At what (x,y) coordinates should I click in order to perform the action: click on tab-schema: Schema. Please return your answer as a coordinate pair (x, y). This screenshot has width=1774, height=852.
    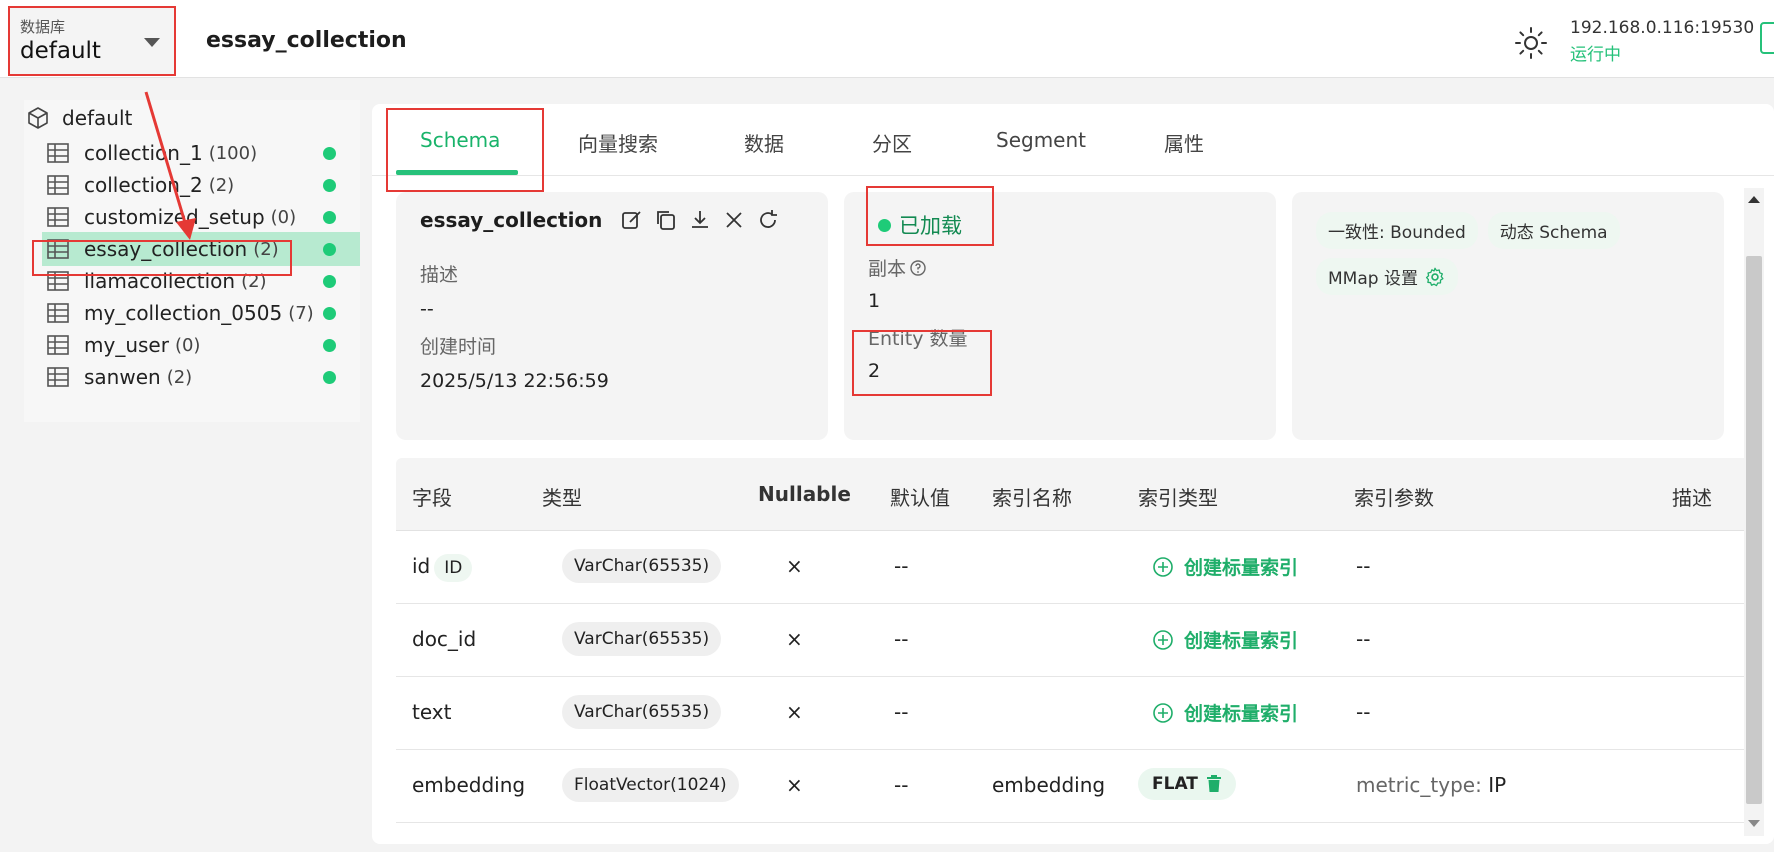
    Looking at the image, I should click on (460, 140).